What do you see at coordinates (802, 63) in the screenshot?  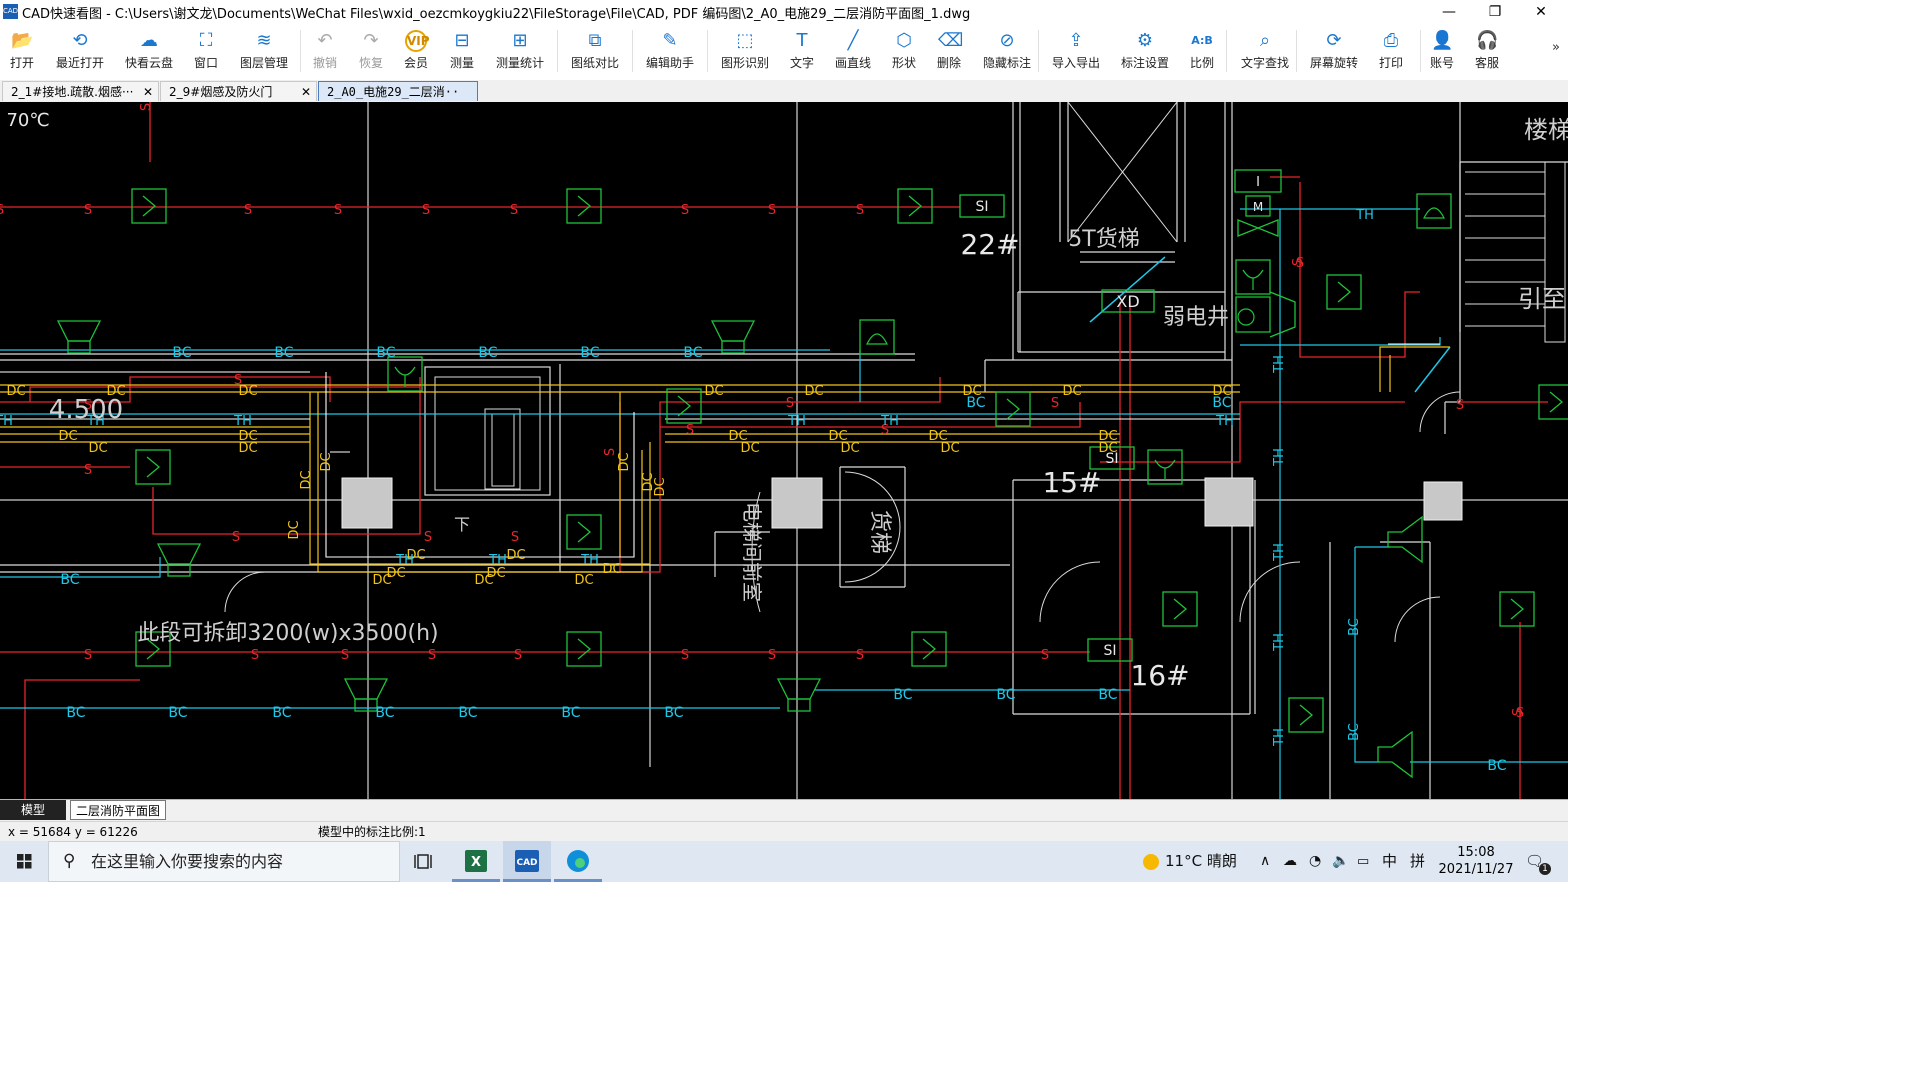 I see `toolbar-label: 文字` at bounding box center [802, 63].